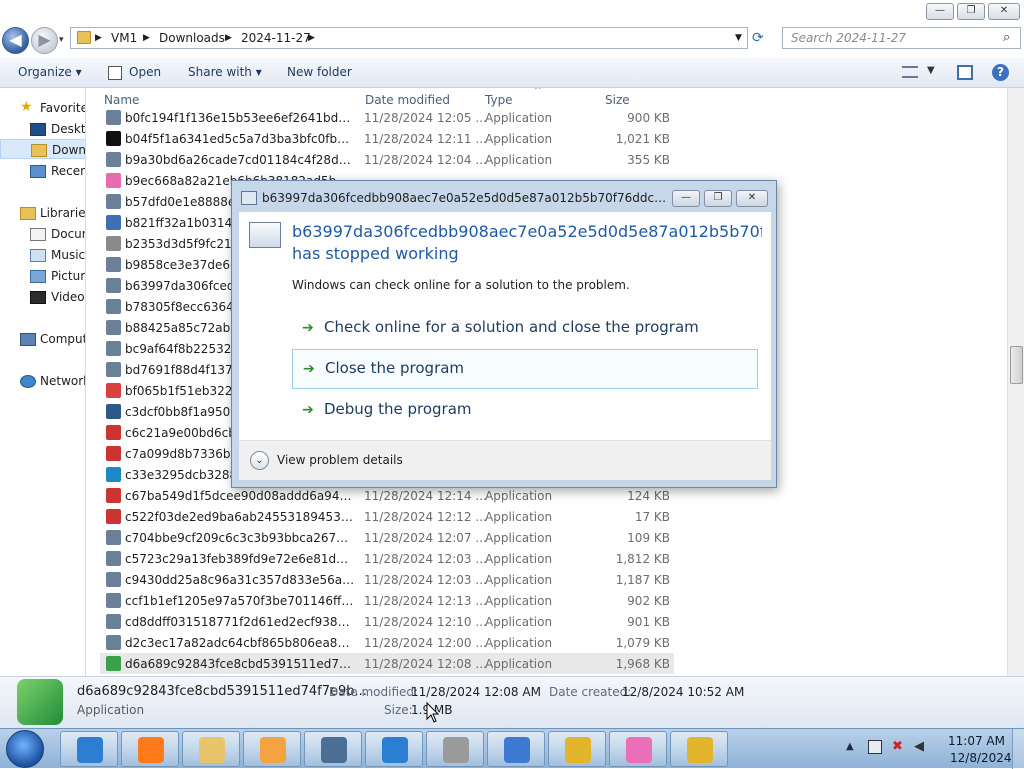  I want to click on search-input: Search 2024-11-27, so click(901, 38).